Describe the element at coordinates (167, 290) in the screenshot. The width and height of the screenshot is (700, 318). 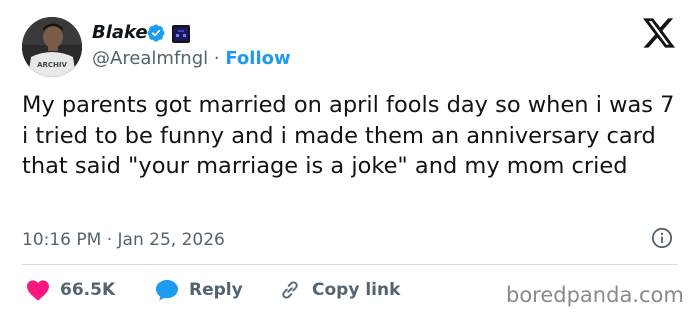
I see `speech-bubble-icon` at that location.